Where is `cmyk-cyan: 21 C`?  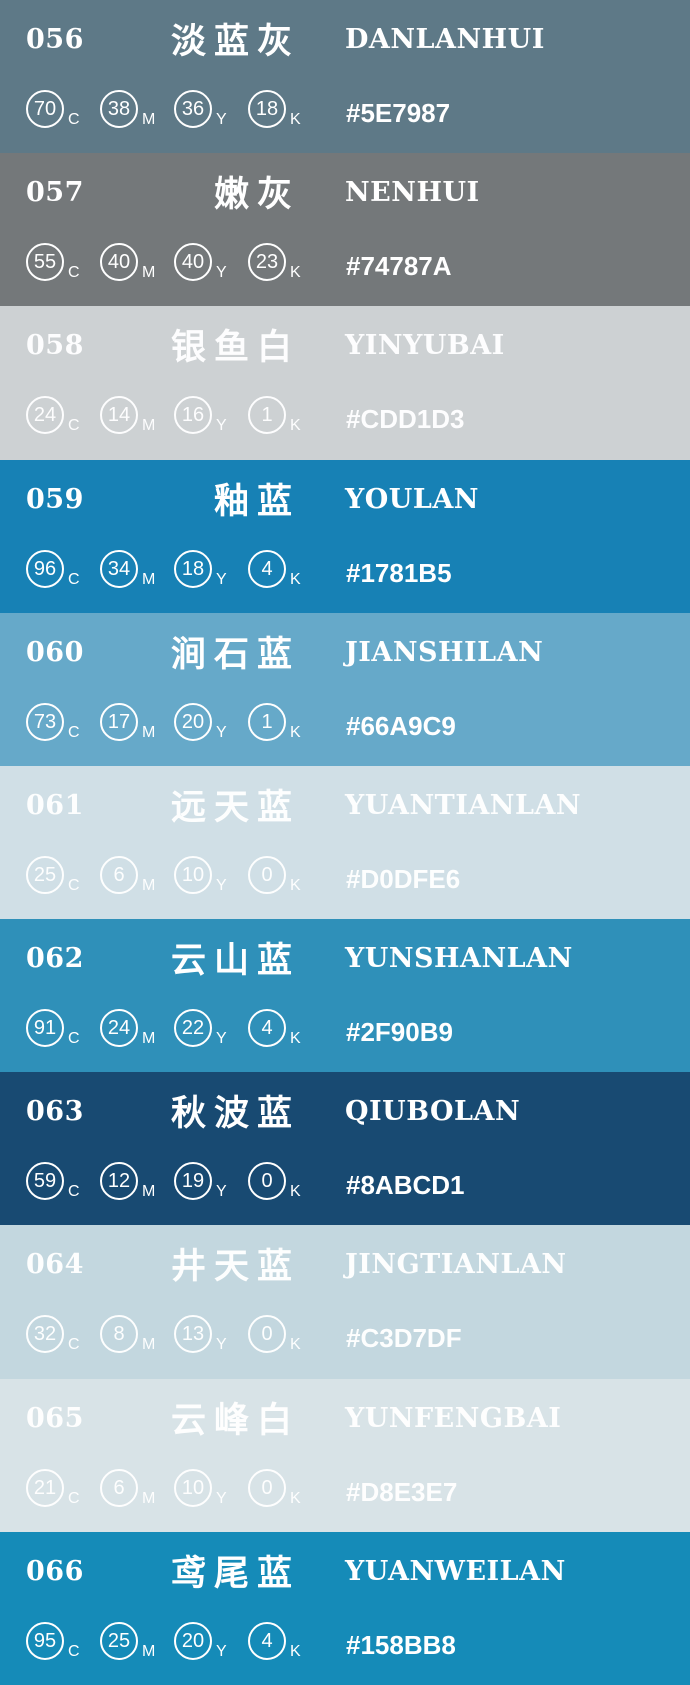
cmyk-cyan: 21 C is located at coordinates (61, 1490).